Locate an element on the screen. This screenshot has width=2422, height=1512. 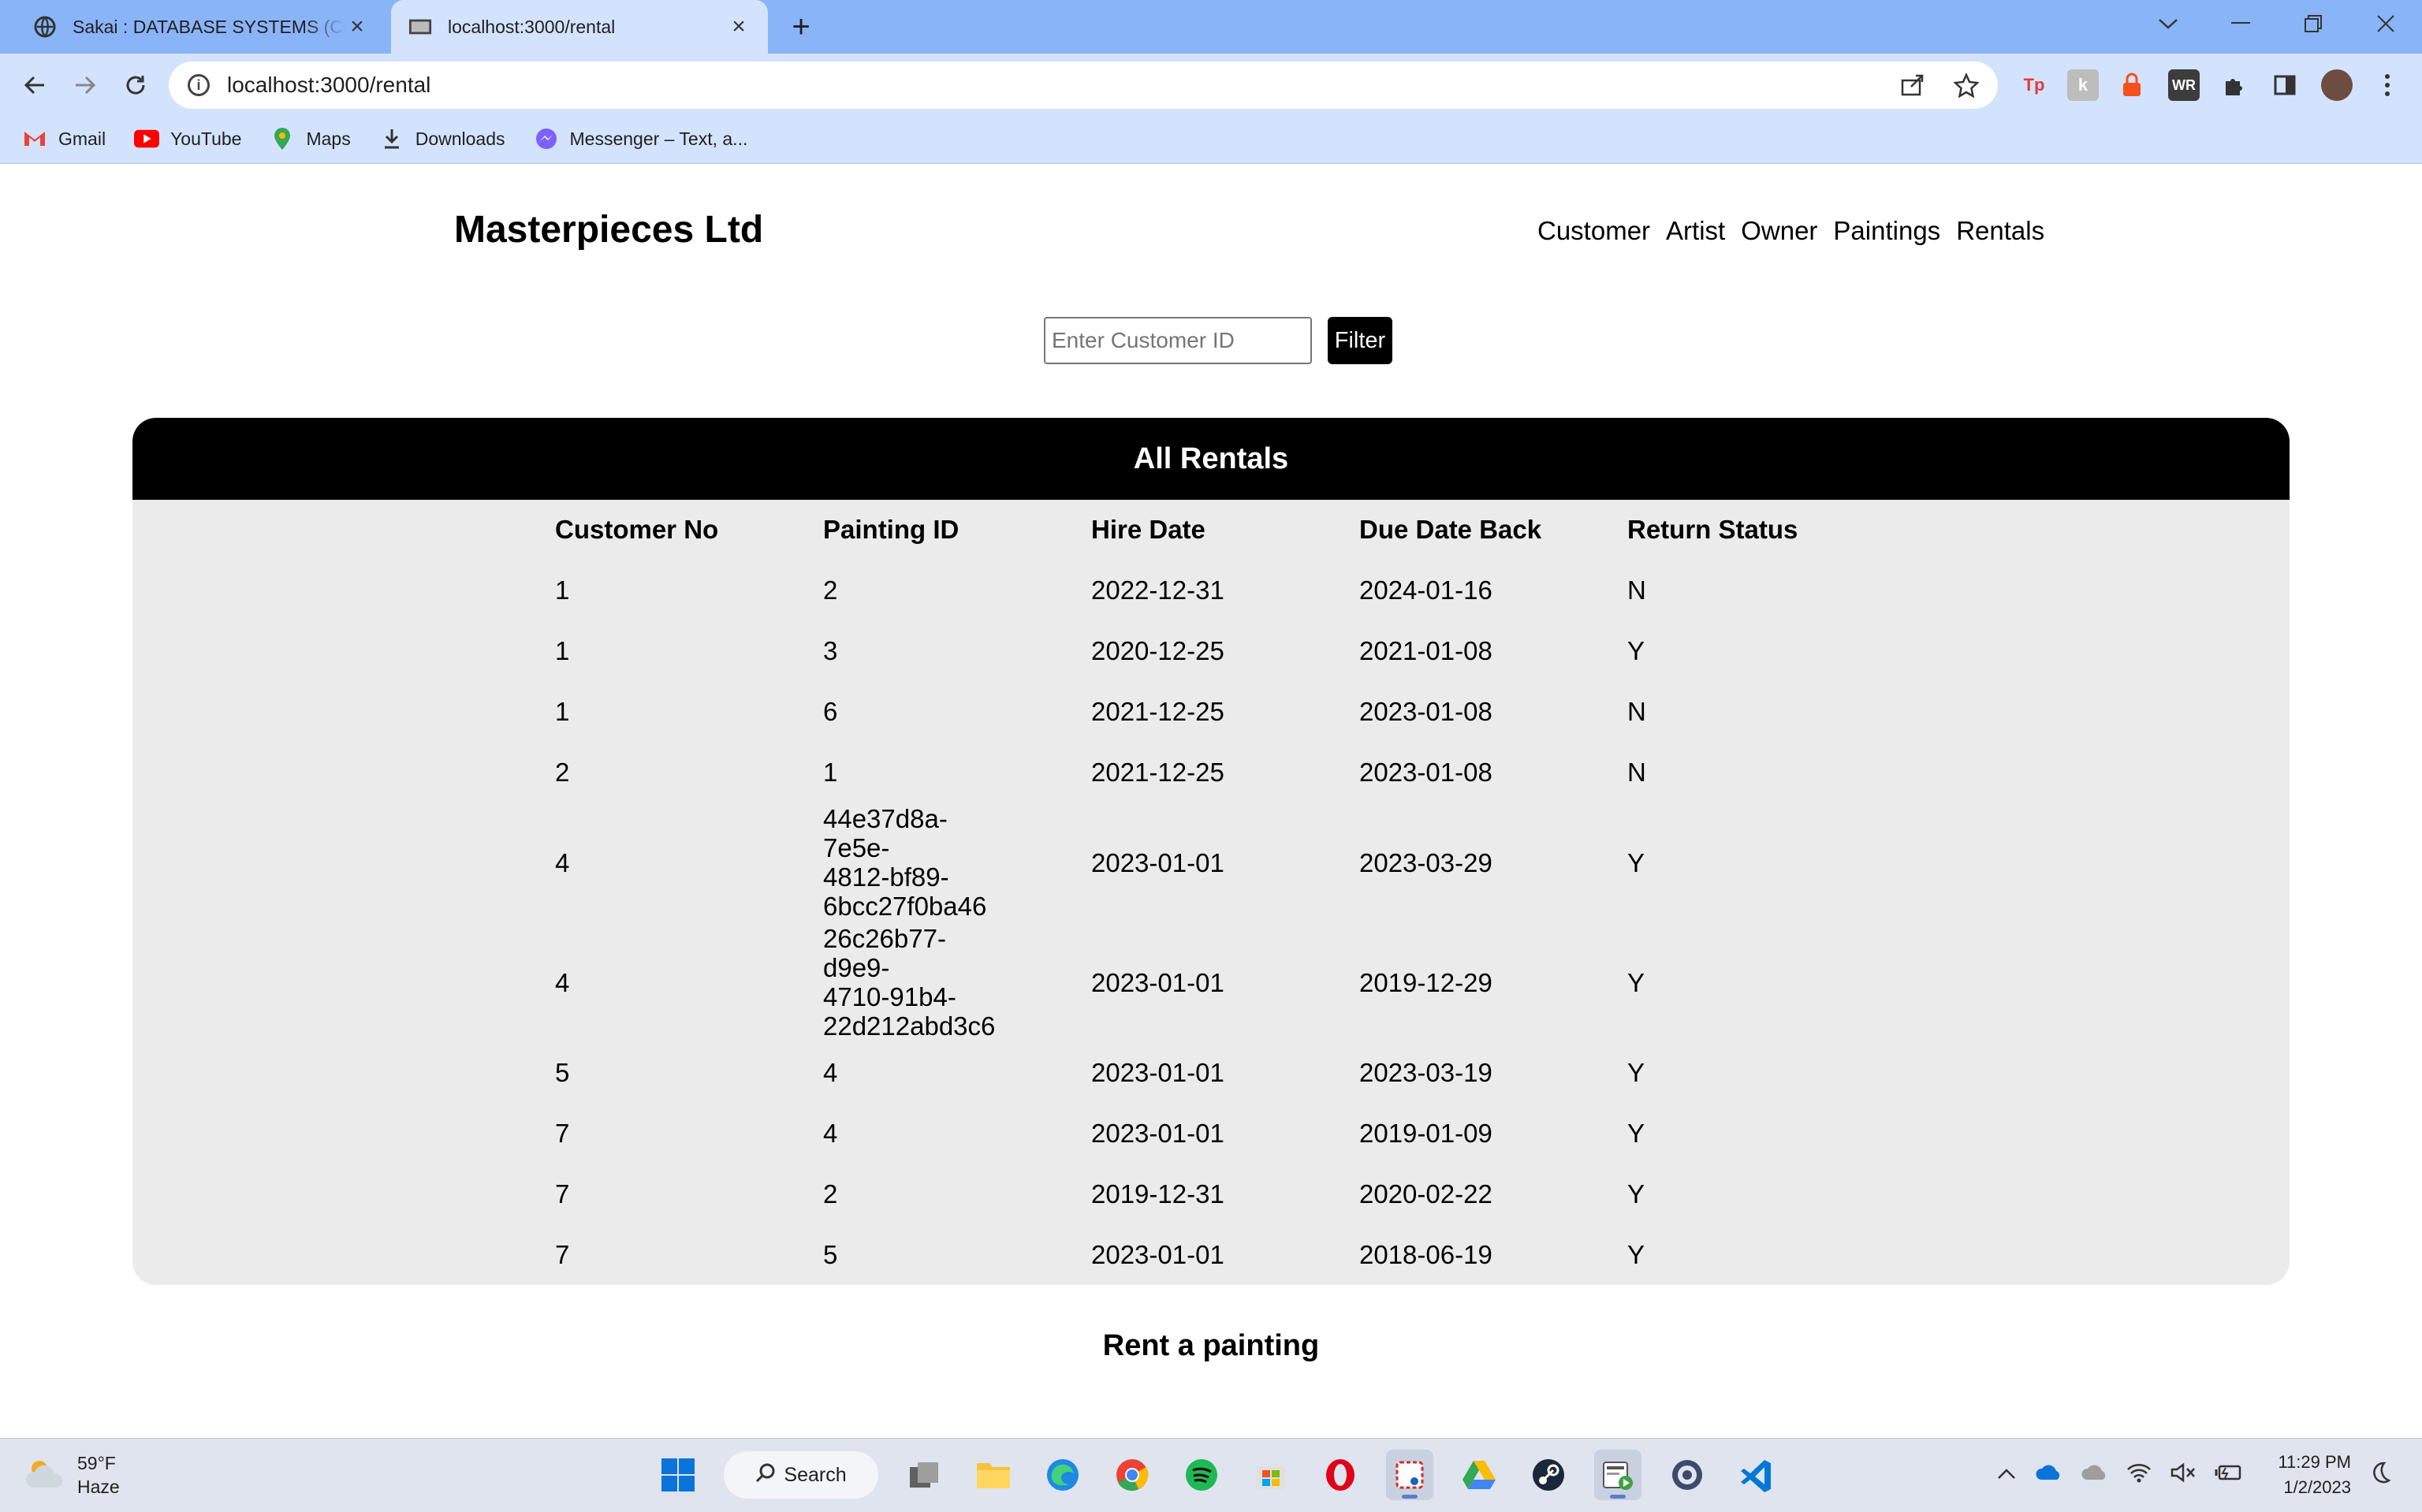
due-date-cell: 2020-02-22 is located at coordinates (1425, 1194).